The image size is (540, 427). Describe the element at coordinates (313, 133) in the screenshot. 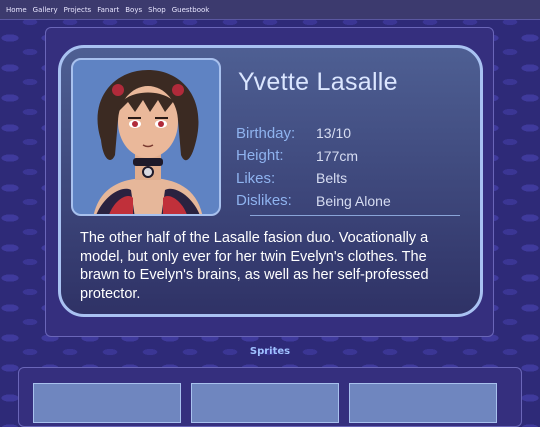

I see `fact-birthday: Birthday: 13/10` at that location.